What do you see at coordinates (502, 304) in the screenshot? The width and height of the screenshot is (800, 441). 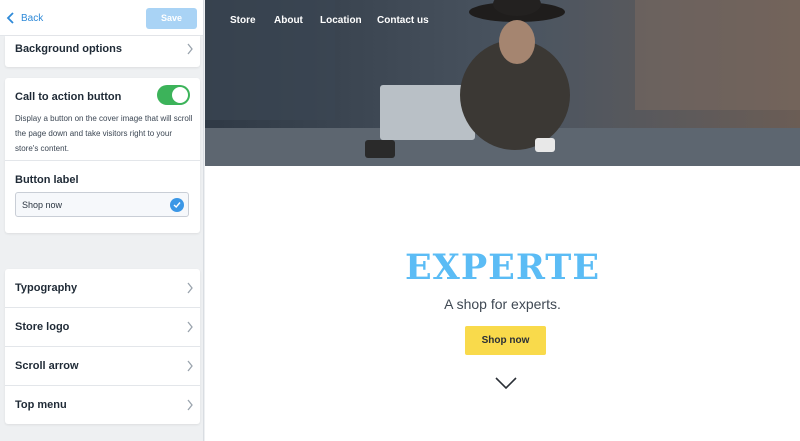 I see `store-tagline: A shop for experts.` at bounding box center [502, 304].